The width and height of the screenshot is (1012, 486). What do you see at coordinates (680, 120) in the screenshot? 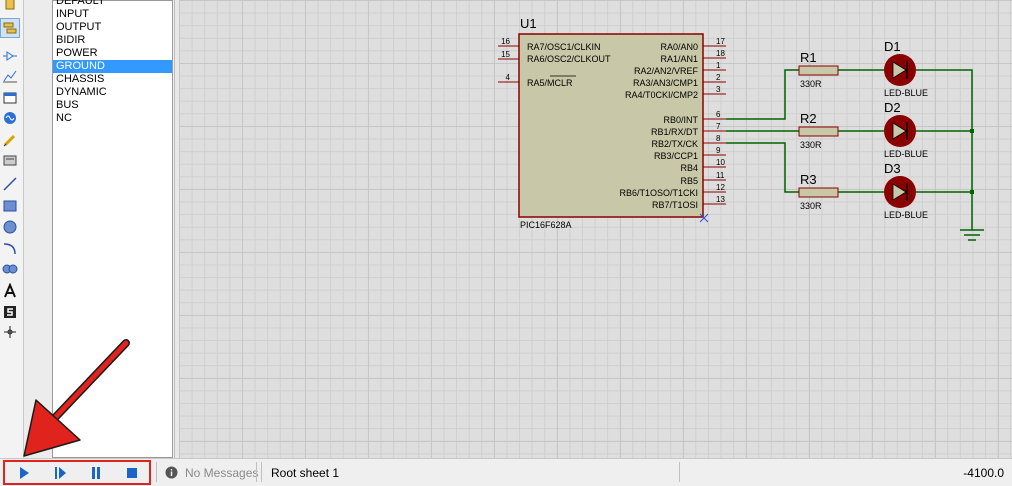
I see `u1-pin-label: RB0/INT` at bounding box center [680, 120].